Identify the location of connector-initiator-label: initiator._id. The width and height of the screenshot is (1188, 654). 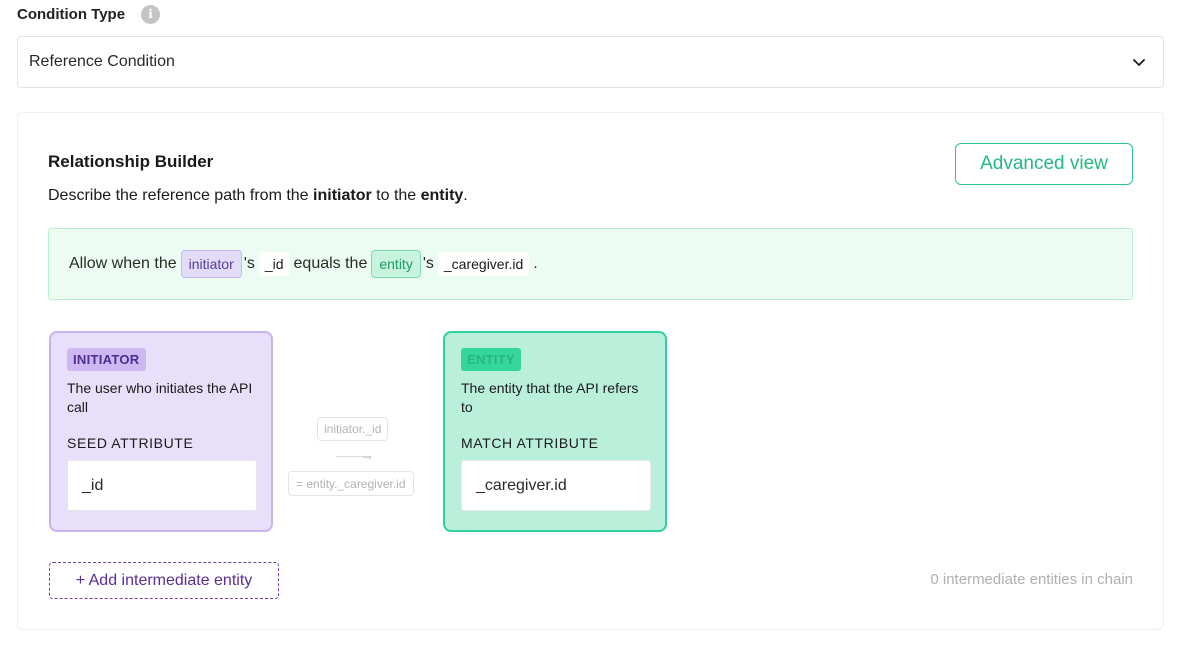
(353, 429).